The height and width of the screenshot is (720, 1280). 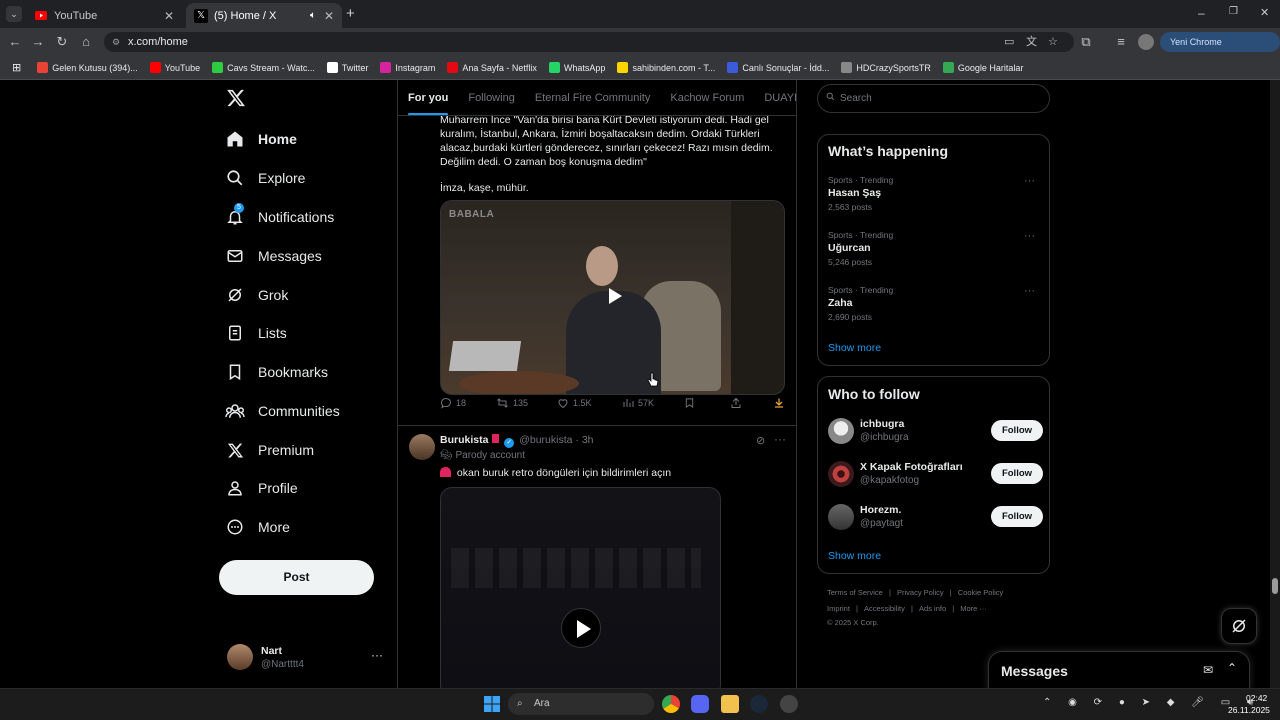 What do you see at coordinates (1009, 42) in the screenshot?
I see `install-app-icon: ▭` at bounding box center [1009, 42].